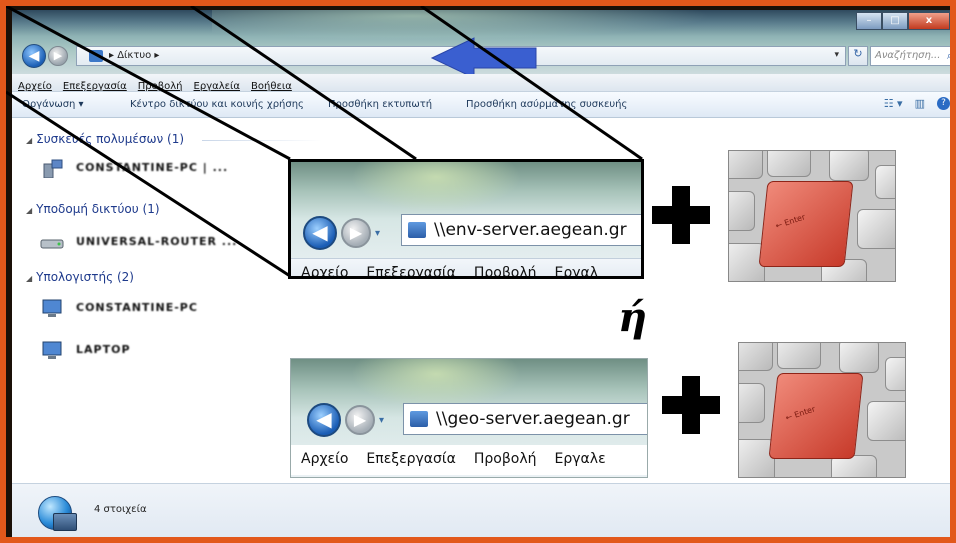 This screenshot has height=543, width=956. Describe the element at coordinates (920, 103) in the screenshot. I see `preview-pane-icon: ▥` at that location.